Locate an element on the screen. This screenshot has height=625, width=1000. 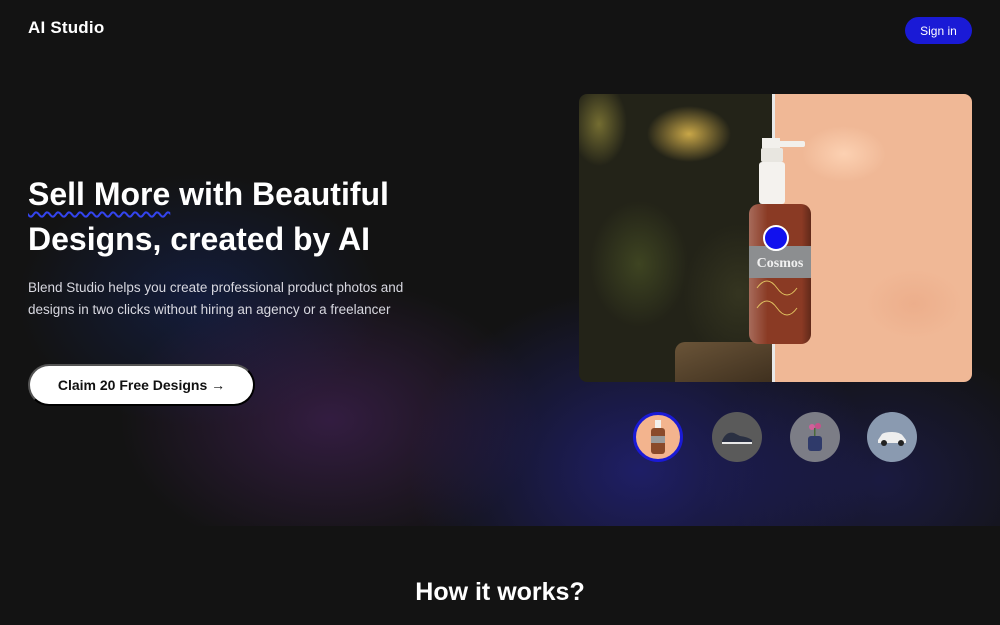
headline-line1-rest: with Beautiful is located at coordinates (279, 194).